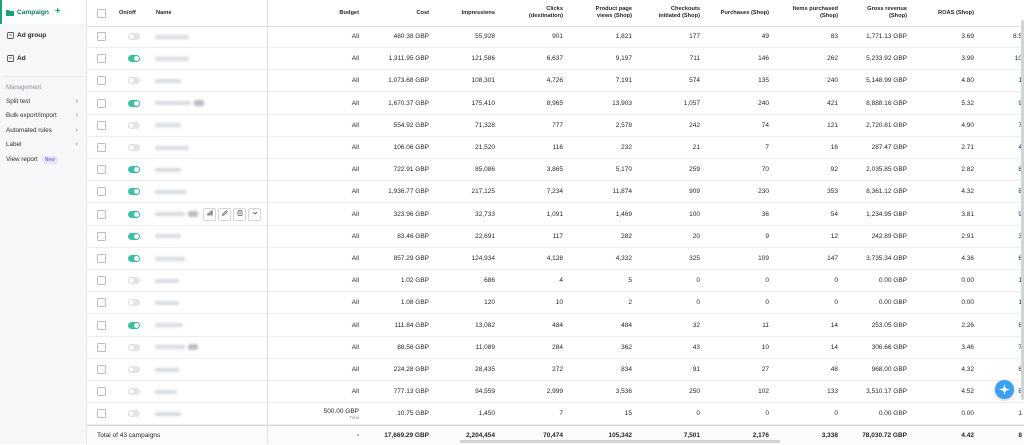 This screenshot has width=1024, height=445. I want to click on header-revenue: Gross revenue (Shop), so click(879, 13).